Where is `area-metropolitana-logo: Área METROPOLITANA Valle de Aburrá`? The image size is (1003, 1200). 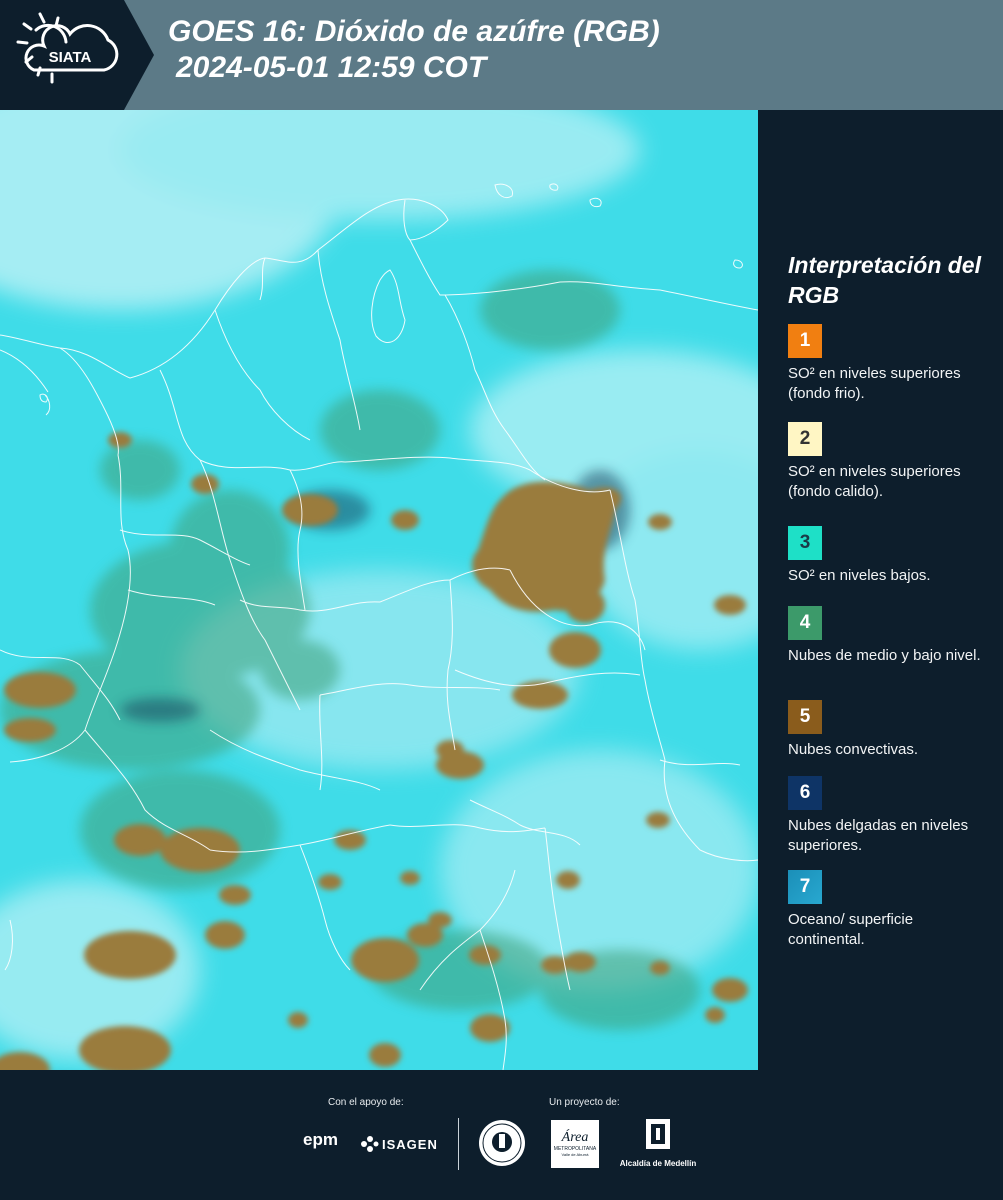
area-metropolitana-logo: Área METROPOLITANA Valle de Aburrá is located at coordinates (575, 1144).